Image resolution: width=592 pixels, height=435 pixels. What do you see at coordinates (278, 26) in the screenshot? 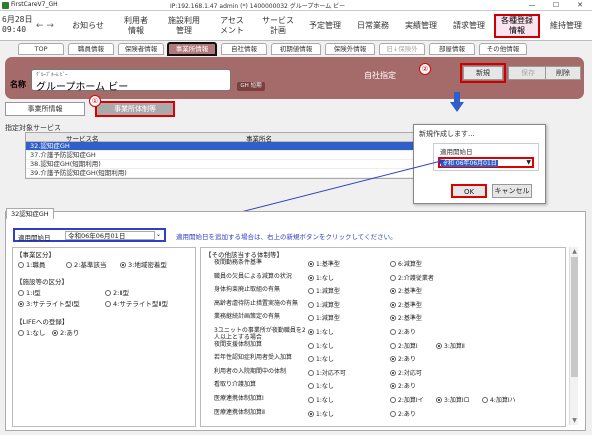
I see `nav-service-plan: サービス 計画` at bounding box center [278, 26].